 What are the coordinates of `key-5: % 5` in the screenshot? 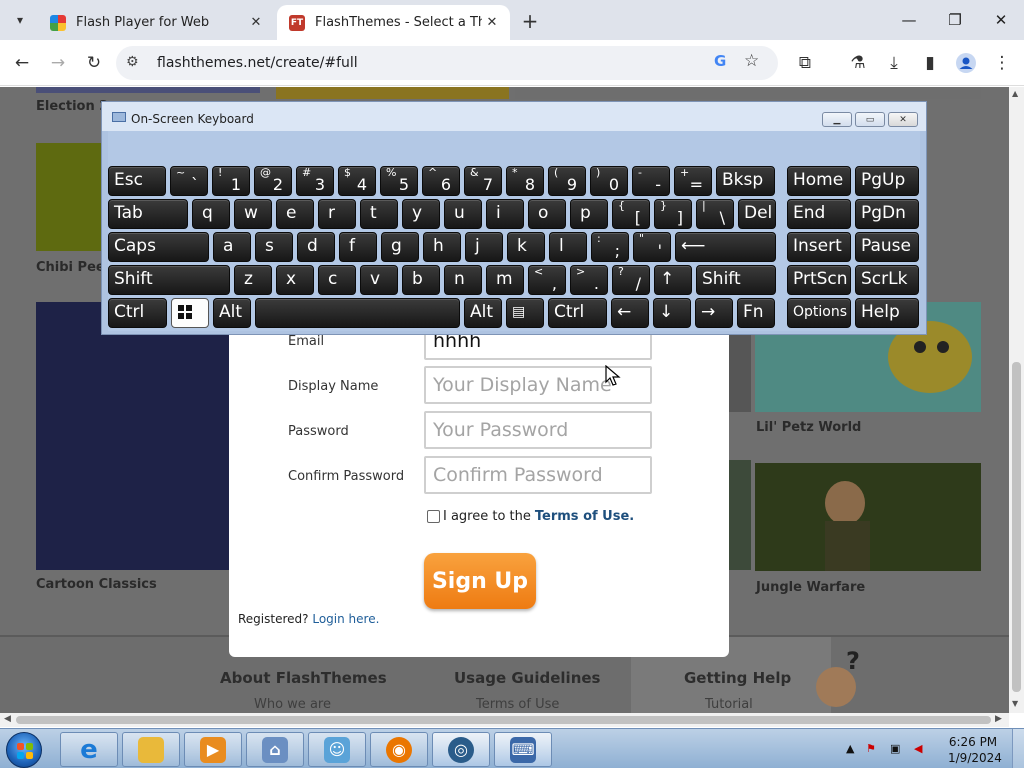 It's located at (399, 181).